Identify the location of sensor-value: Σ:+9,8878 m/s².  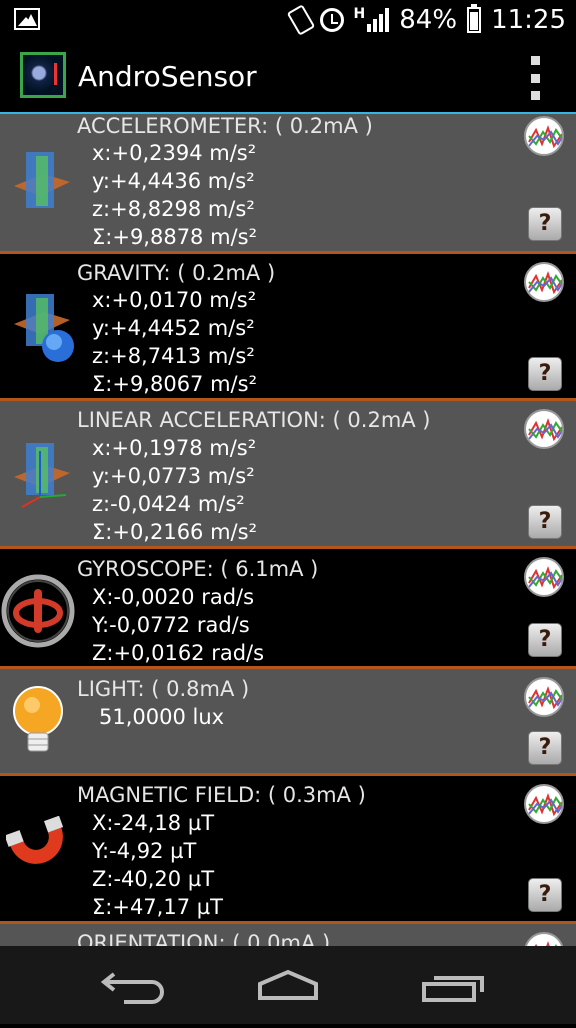
(174, 237).